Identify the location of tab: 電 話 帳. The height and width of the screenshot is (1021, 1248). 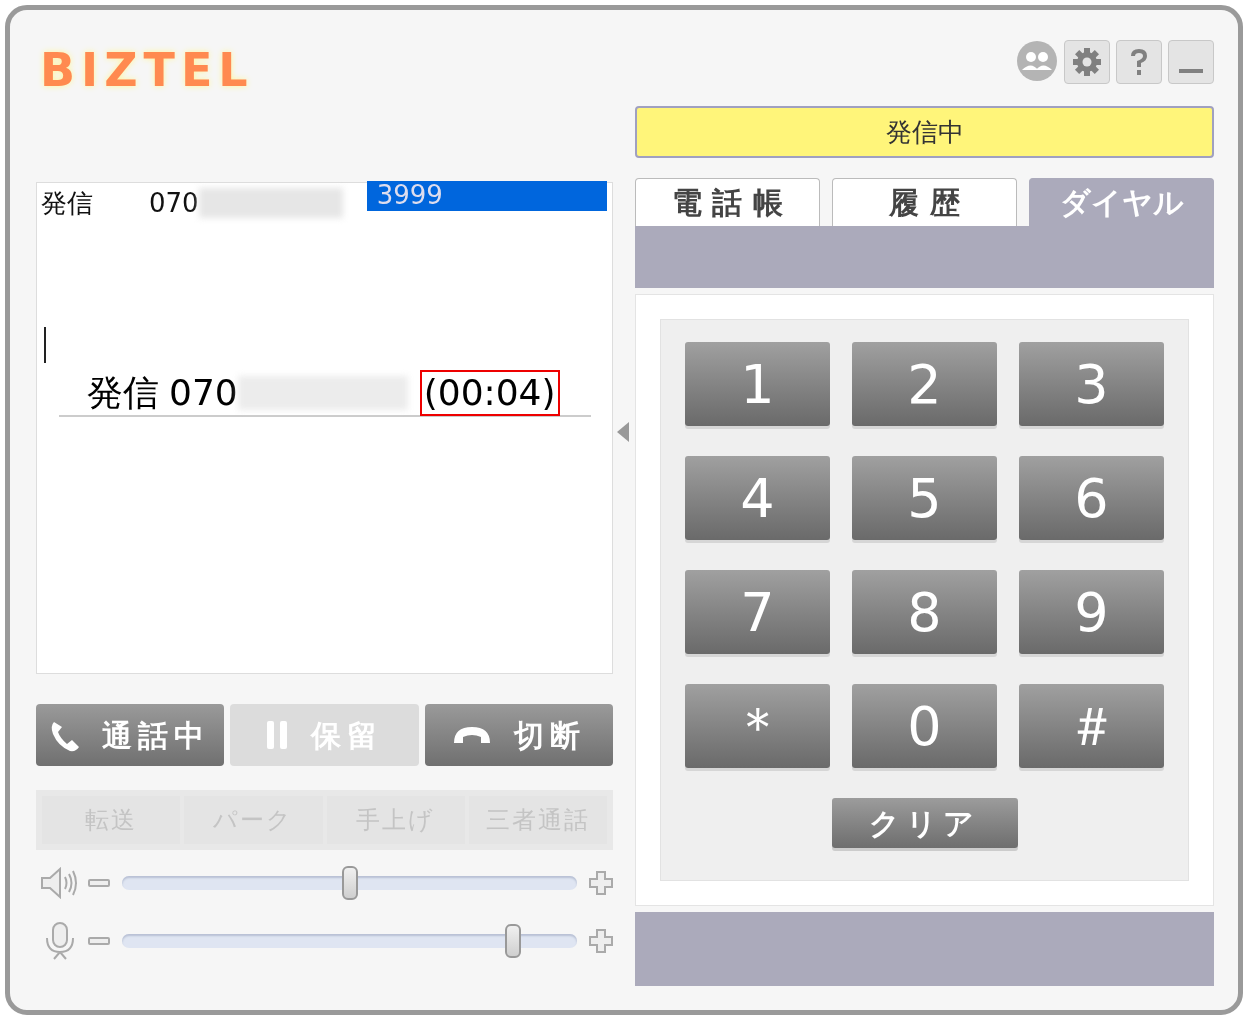
(727, 202).